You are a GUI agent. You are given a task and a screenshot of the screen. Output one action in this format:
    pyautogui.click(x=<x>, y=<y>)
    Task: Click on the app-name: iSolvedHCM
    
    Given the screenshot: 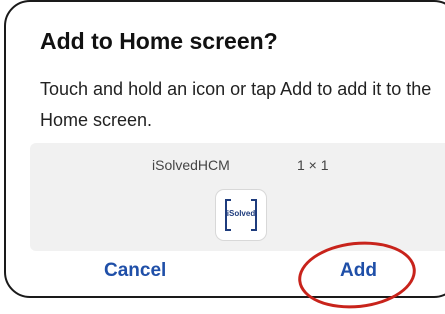 What is the action you would take?
    pyautogui.click(x=191, y=165)
    